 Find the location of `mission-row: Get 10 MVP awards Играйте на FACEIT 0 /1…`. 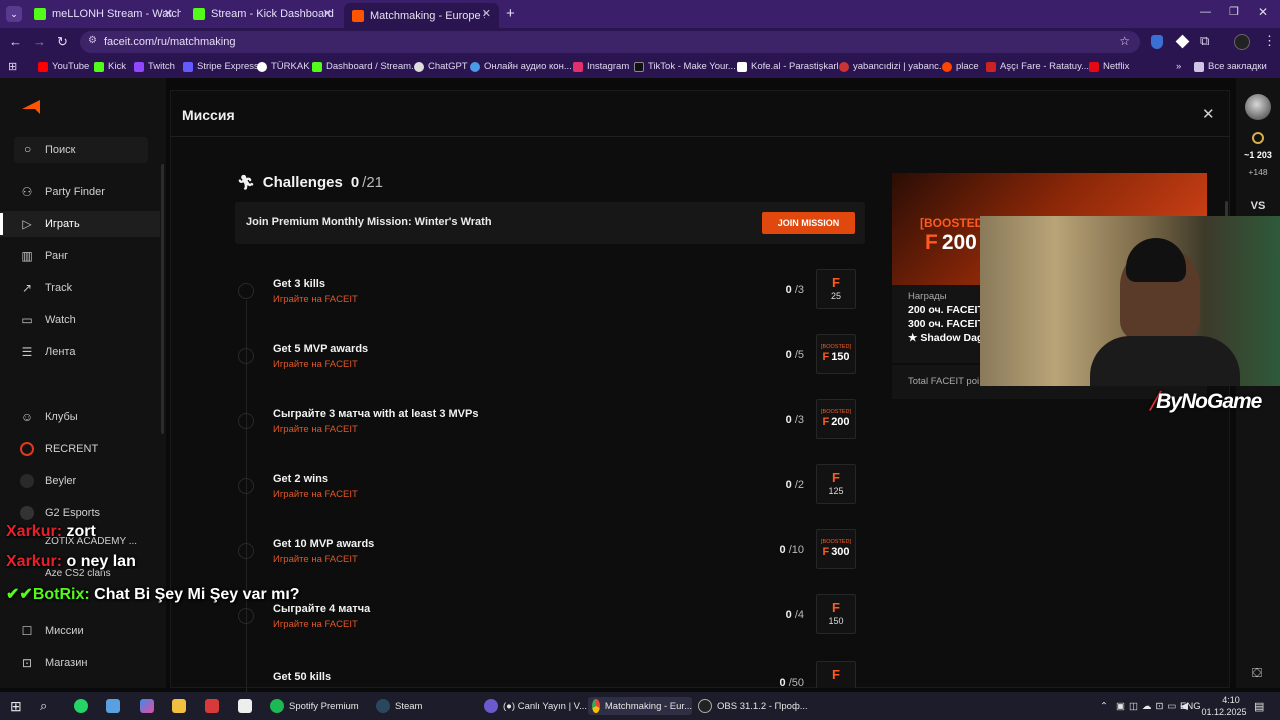

mission-row: Get 10 MVP awards Играйте на FACEIT 0 /1… is located at coordinates (531, 553).